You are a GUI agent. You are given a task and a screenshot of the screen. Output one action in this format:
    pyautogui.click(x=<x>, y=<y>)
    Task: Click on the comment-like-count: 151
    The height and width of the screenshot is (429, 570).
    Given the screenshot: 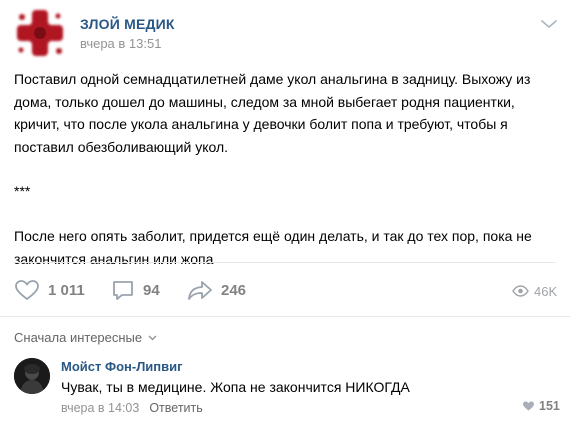 What is the action you would take?
    pyautogui.click(x=549, y=406)
    